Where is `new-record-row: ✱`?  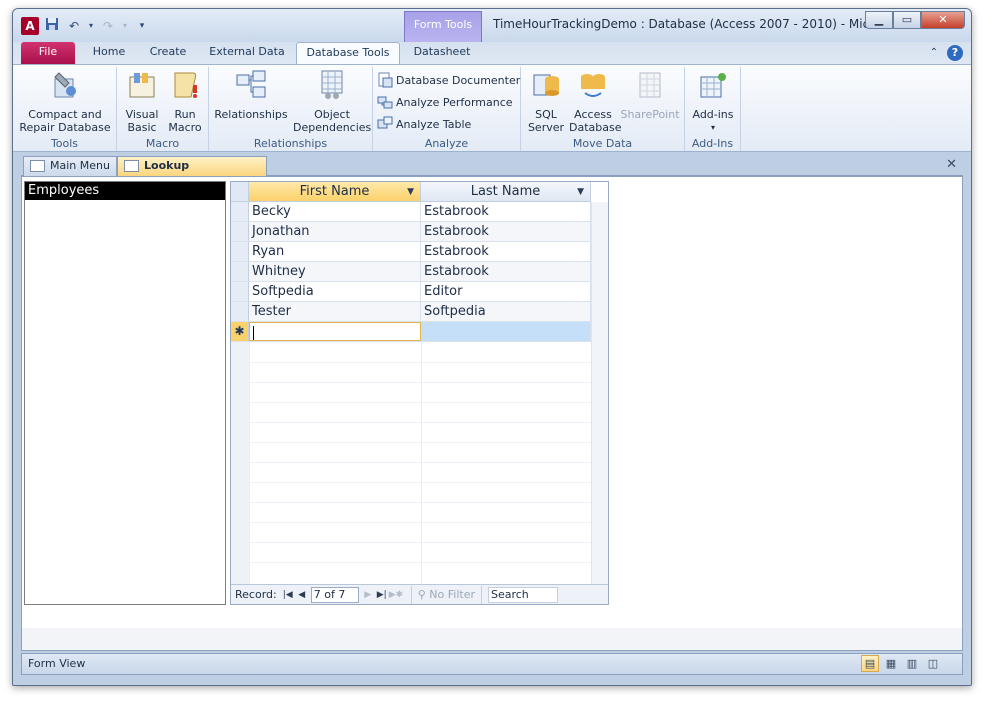 new-record-row: ✱ is located at coordinates (411, 332).